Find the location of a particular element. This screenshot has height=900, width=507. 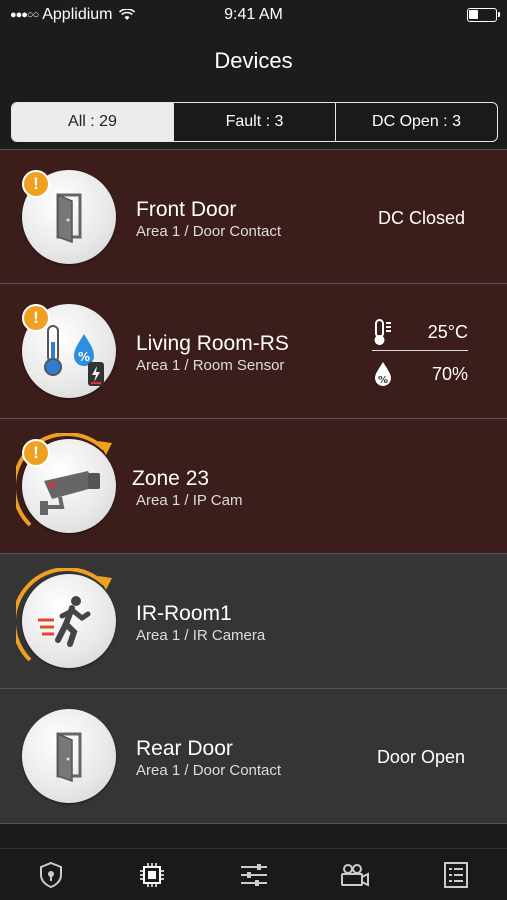

sensor-readings: 25°C % 70% is located at coordinates (420, 353).